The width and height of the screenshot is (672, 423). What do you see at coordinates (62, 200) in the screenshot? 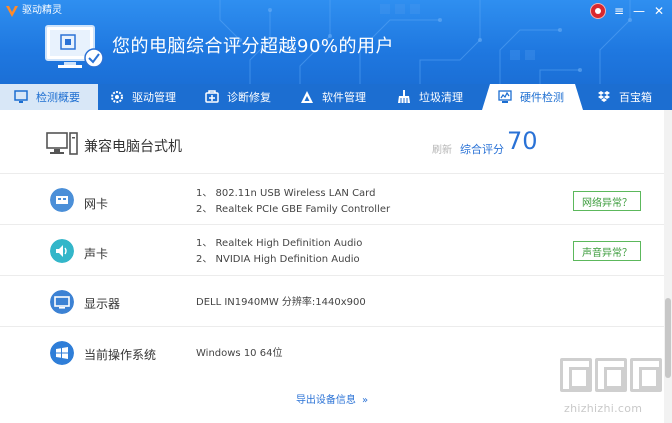
I see `network-card-icon` at bounding box center [62, 200].